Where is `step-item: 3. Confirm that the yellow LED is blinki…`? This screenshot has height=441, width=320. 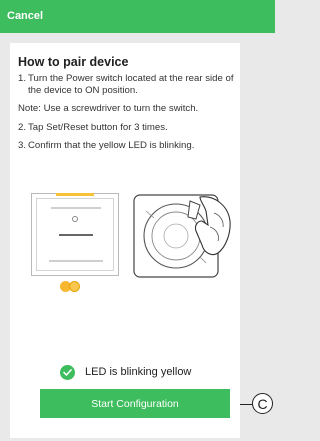
step-item: 3. Confirm that the yellow LED is blinki… is located at coordinates (127, 146).